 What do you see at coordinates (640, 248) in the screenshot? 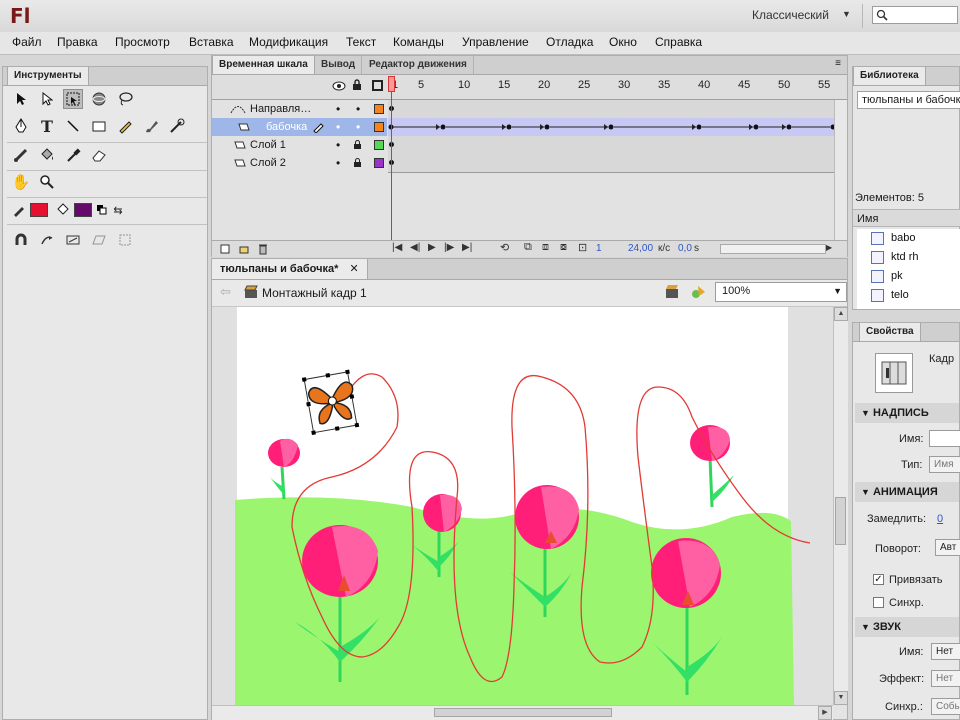
I see `fps-value: 24,00` at bounding box center [640, 248].